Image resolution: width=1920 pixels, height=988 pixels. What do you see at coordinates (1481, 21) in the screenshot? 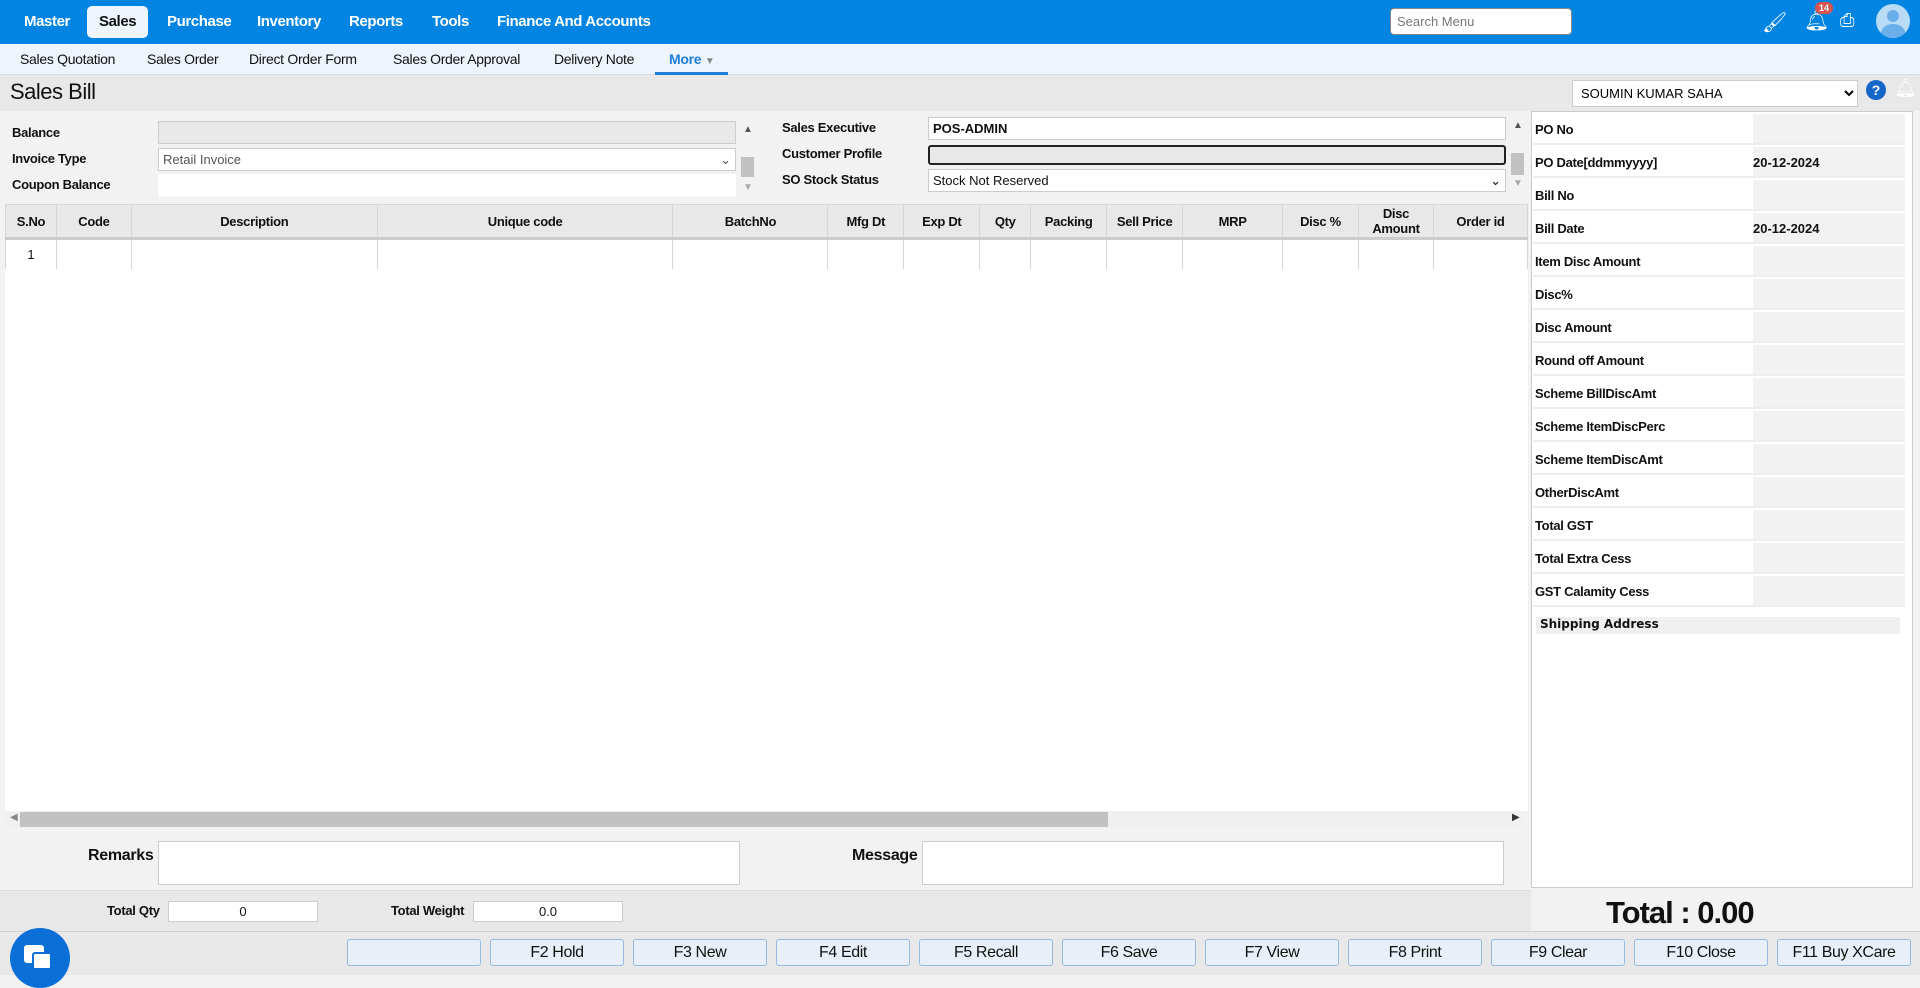
I see `search-menu-input` at bounding box center [1481, 21].